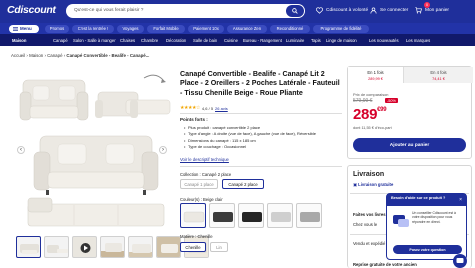 This screenshot has width=475, height=268. Describe the element at coordinates (394, 10) in the screenshot. I see `account-link-label: Se connecter` at that location.